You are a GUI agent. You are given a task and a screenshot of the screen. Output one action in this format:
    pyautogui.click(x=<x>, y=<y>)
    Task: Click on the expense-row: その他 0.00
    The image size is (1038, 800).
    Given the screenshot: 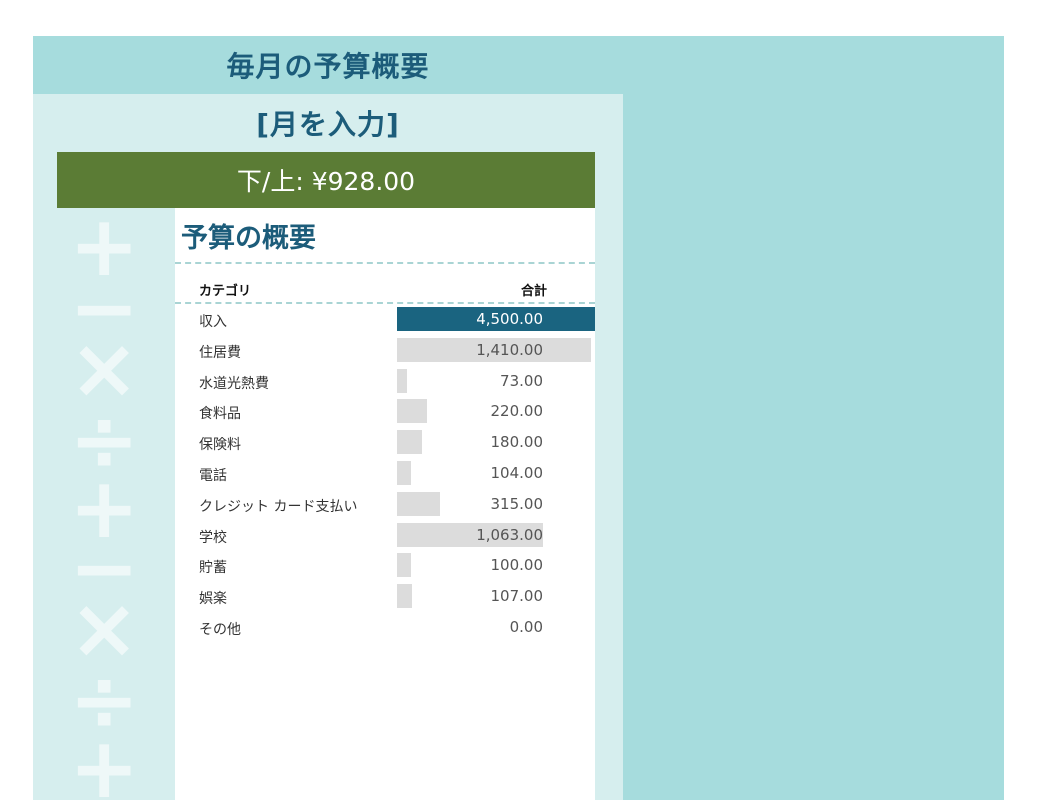 What is the action you would take?
    pyautogui.click(x=385, y=627)
    